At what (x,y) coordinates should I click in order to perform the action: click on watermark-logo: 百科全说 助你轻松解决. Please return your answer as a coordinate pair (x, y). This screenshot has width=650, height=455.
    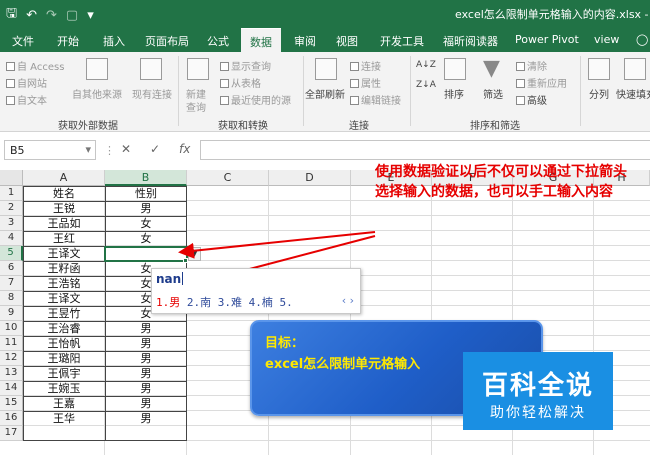
    Looking at the image, I should click on (538, 391).